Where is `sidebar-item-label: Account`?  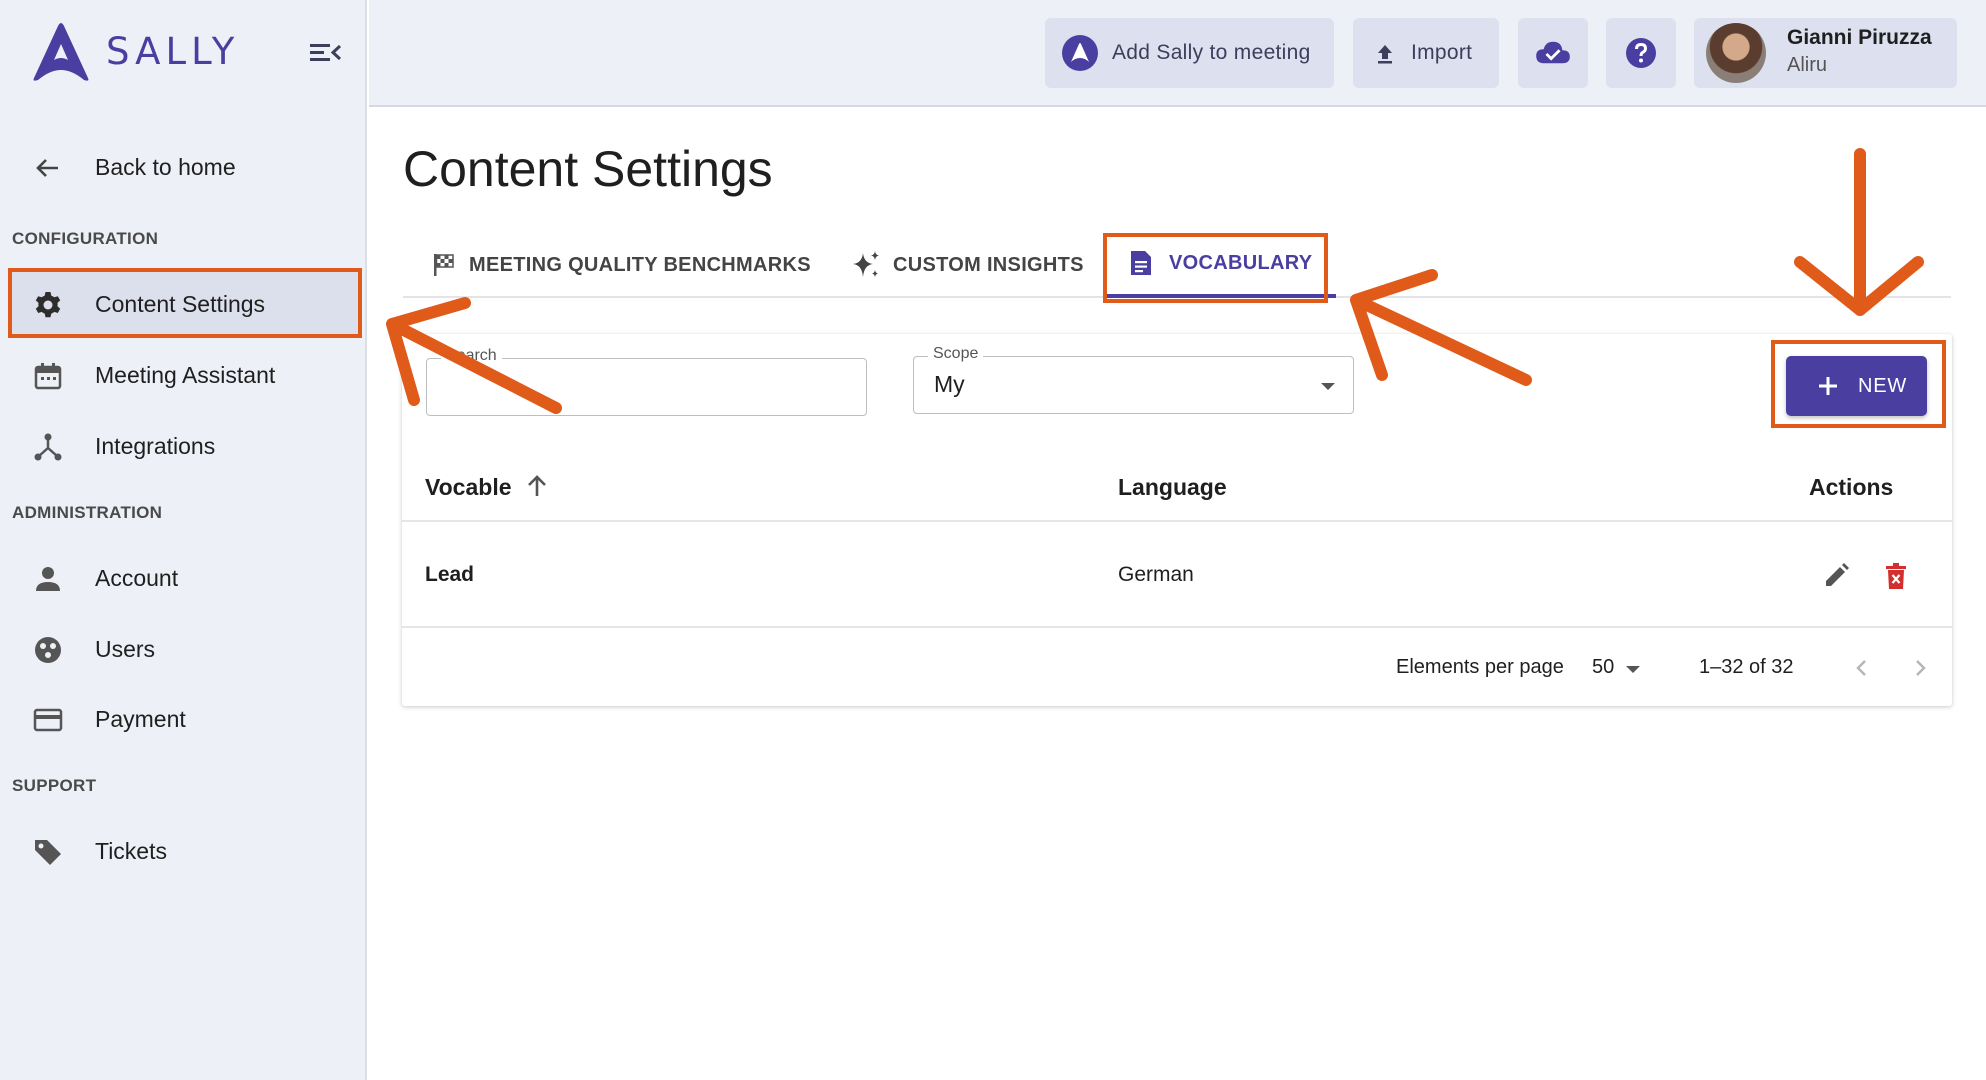
sidebar-item-label: Account is located at coordinates (137, 577).